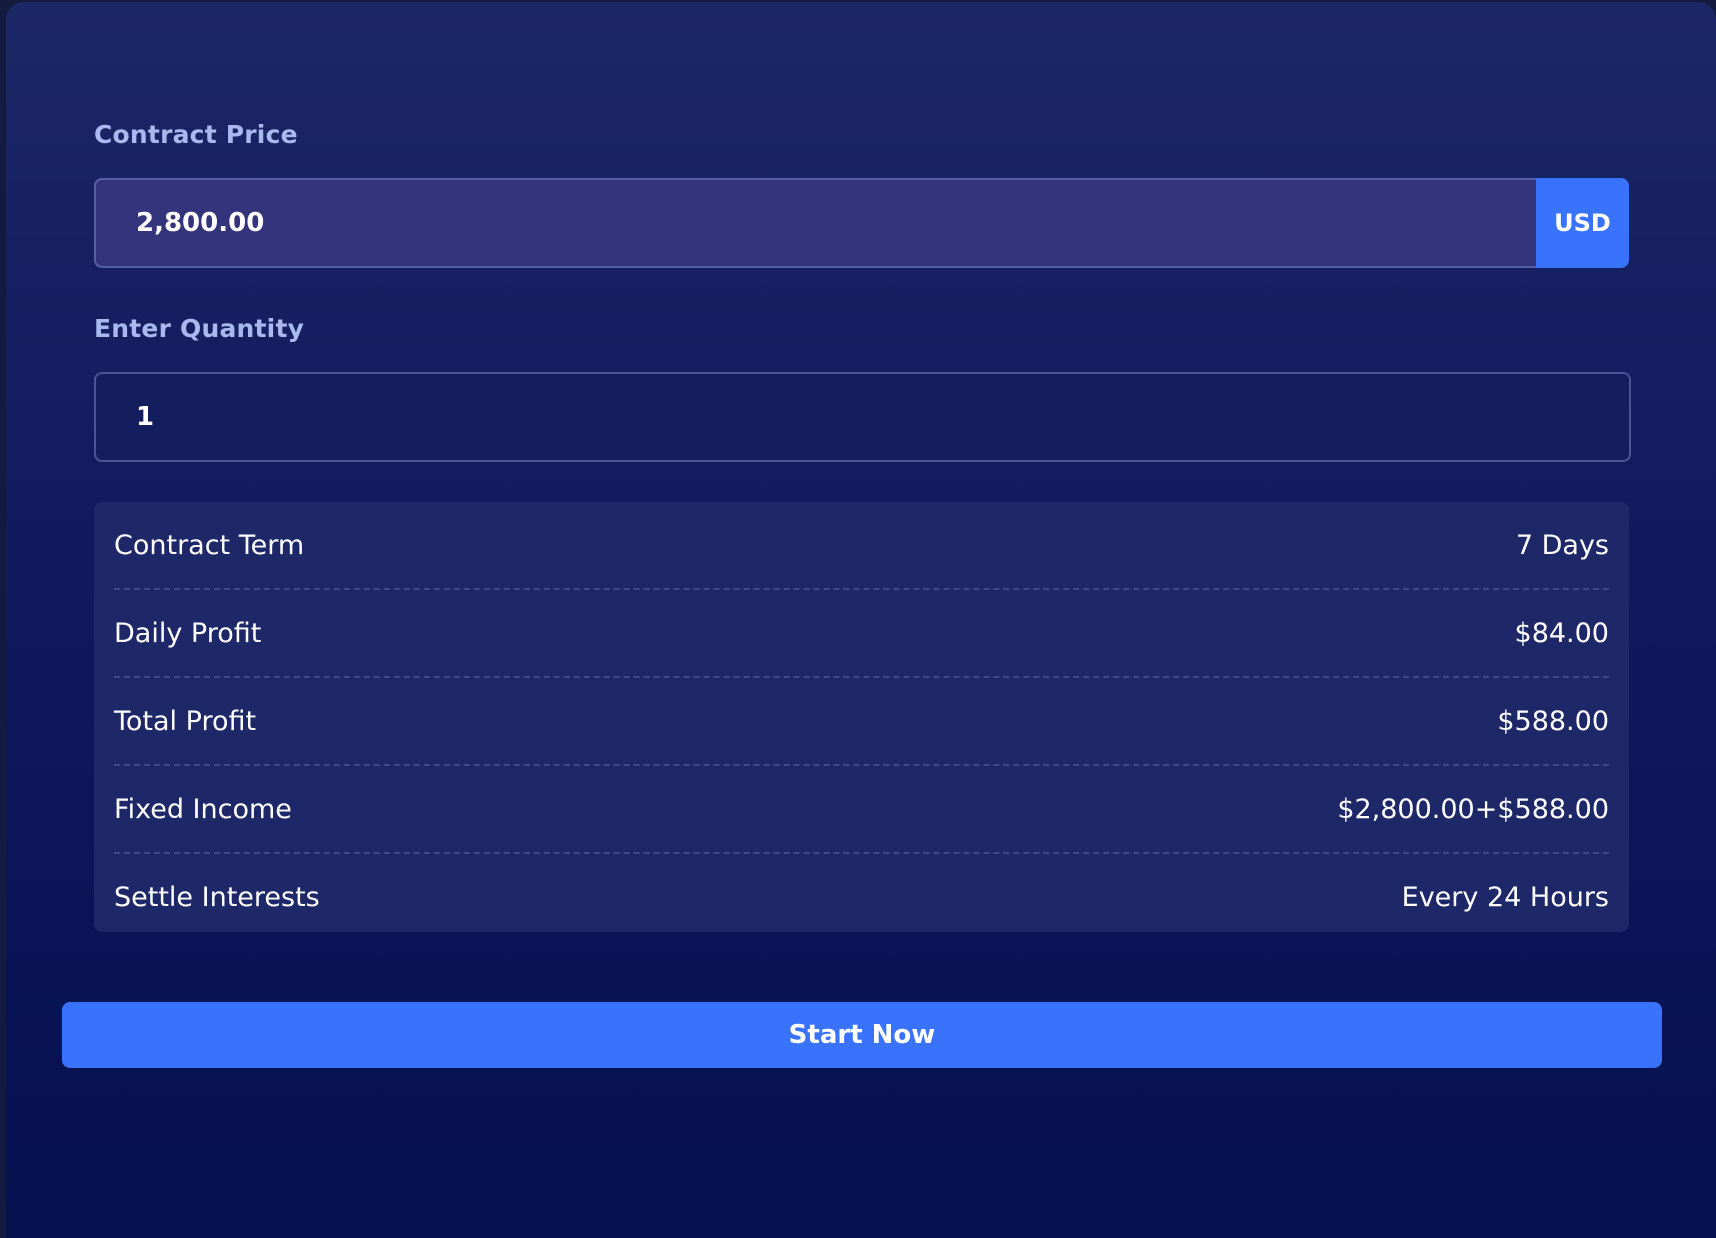  What do you see at coordinates (815, 223) in the screenshot?
I see `contract-price-input` at bounding box center [815, 223].